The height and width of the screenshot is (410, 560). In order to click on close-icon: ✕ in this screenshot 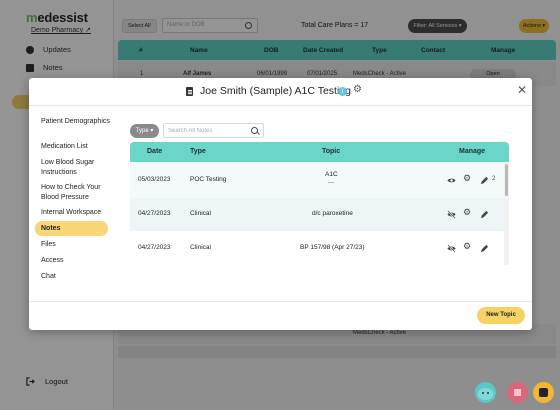, I will do `click(522, 90)`.